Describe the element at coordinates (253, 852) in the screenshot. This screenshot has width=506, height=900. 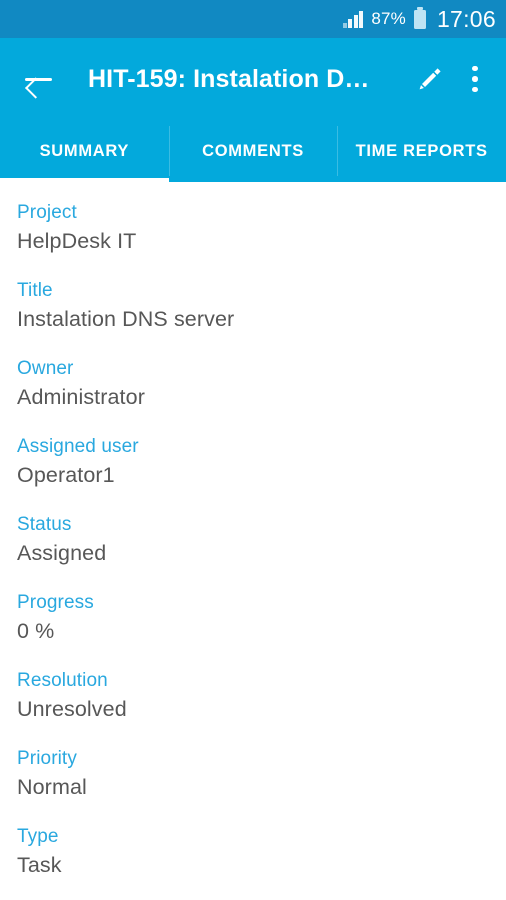
I see `field-type: Type Task` at that location.